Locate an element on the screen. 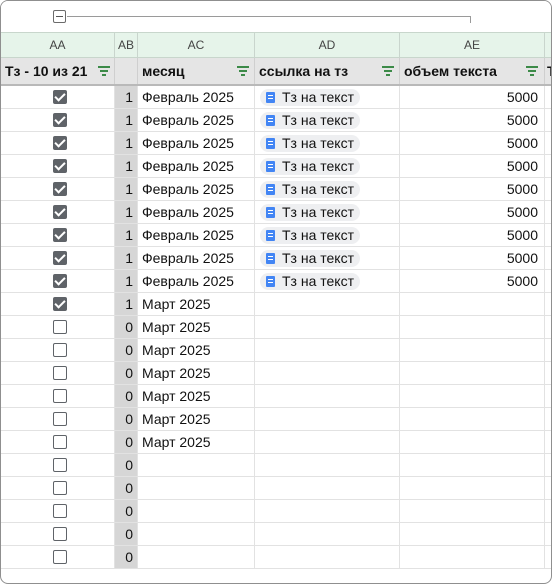  column-header-ad: AD is located at coordinates (327, 45).